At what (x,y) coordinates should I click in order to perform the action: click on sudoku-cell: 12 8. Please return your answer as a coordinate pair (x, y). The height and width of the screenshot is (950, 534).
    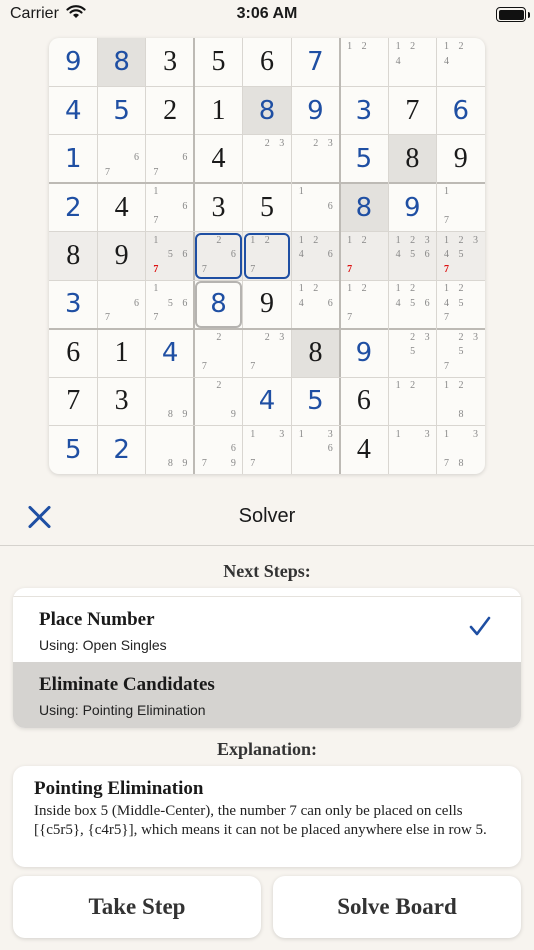
    Looking at the image, I should click on (461, 401).